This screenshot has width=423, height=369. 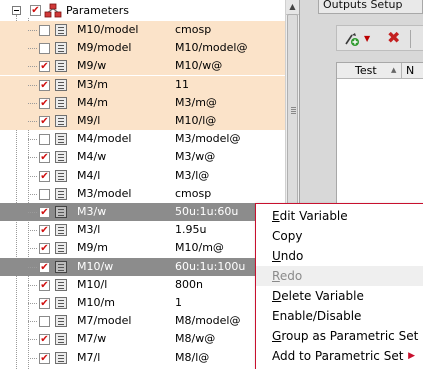 I want to click on tree-row: ✔ M10/w 60u:1u:100u, so click(x=142, y=266).